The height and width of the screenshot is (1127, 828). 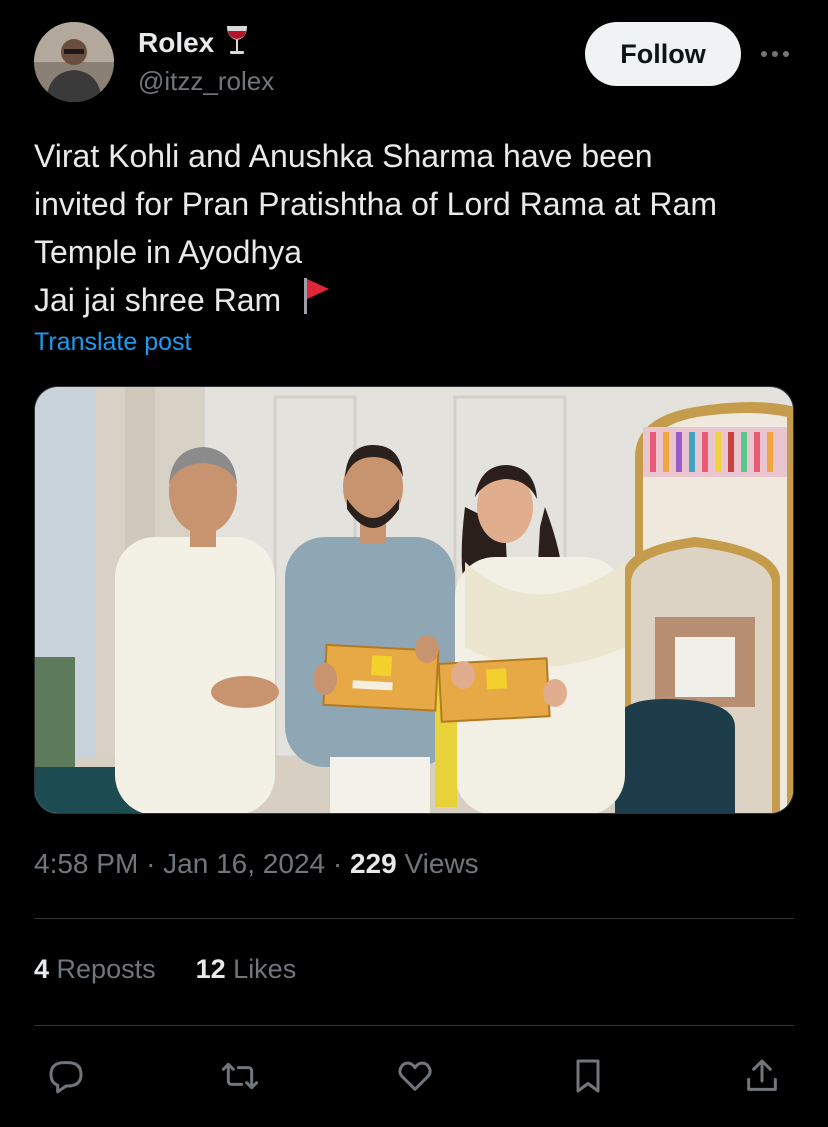 I want to click on display-name: Rolex, so click(x=176, y=43).